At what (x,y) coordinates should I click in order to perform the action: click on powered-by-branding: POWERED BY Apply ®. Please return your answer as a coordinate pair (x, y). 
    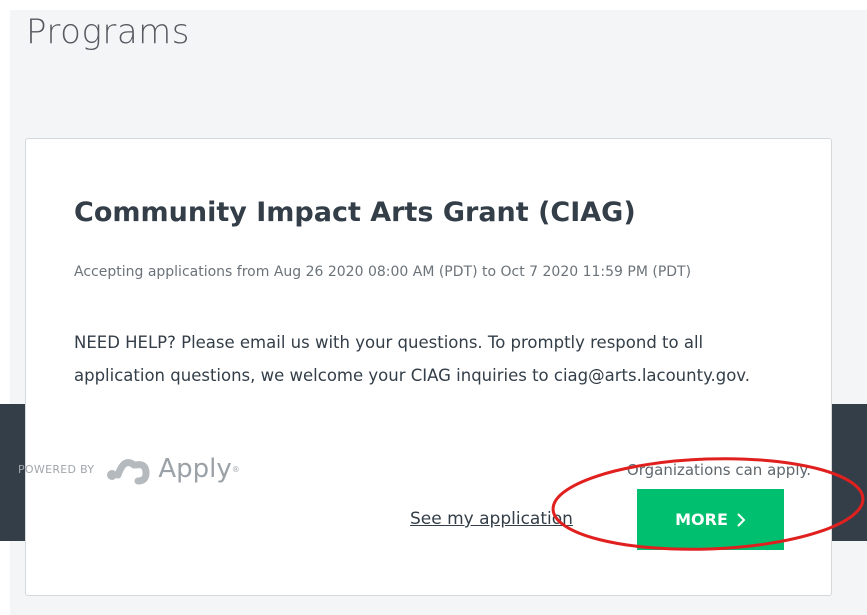
    Looking at the image, I should click on (129, 469).